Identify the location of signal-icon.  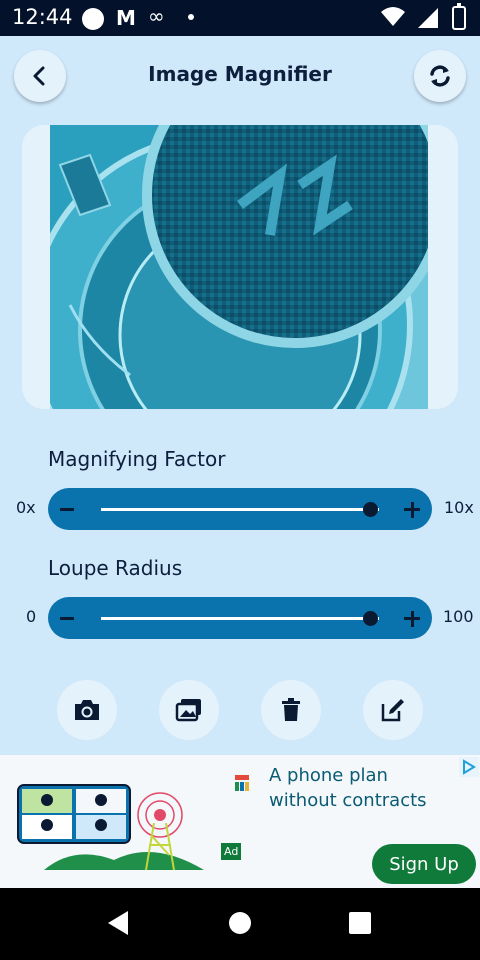
(428, 18).